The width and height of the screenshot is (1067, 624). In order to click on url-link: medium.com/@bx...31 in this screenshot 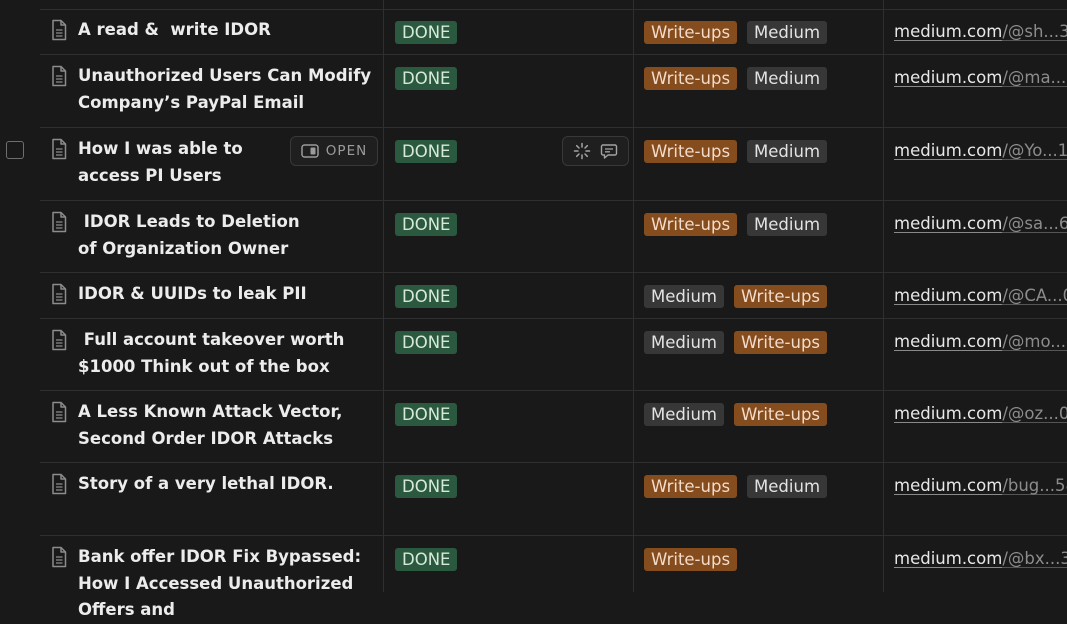, I will do `click(980, 559)`.